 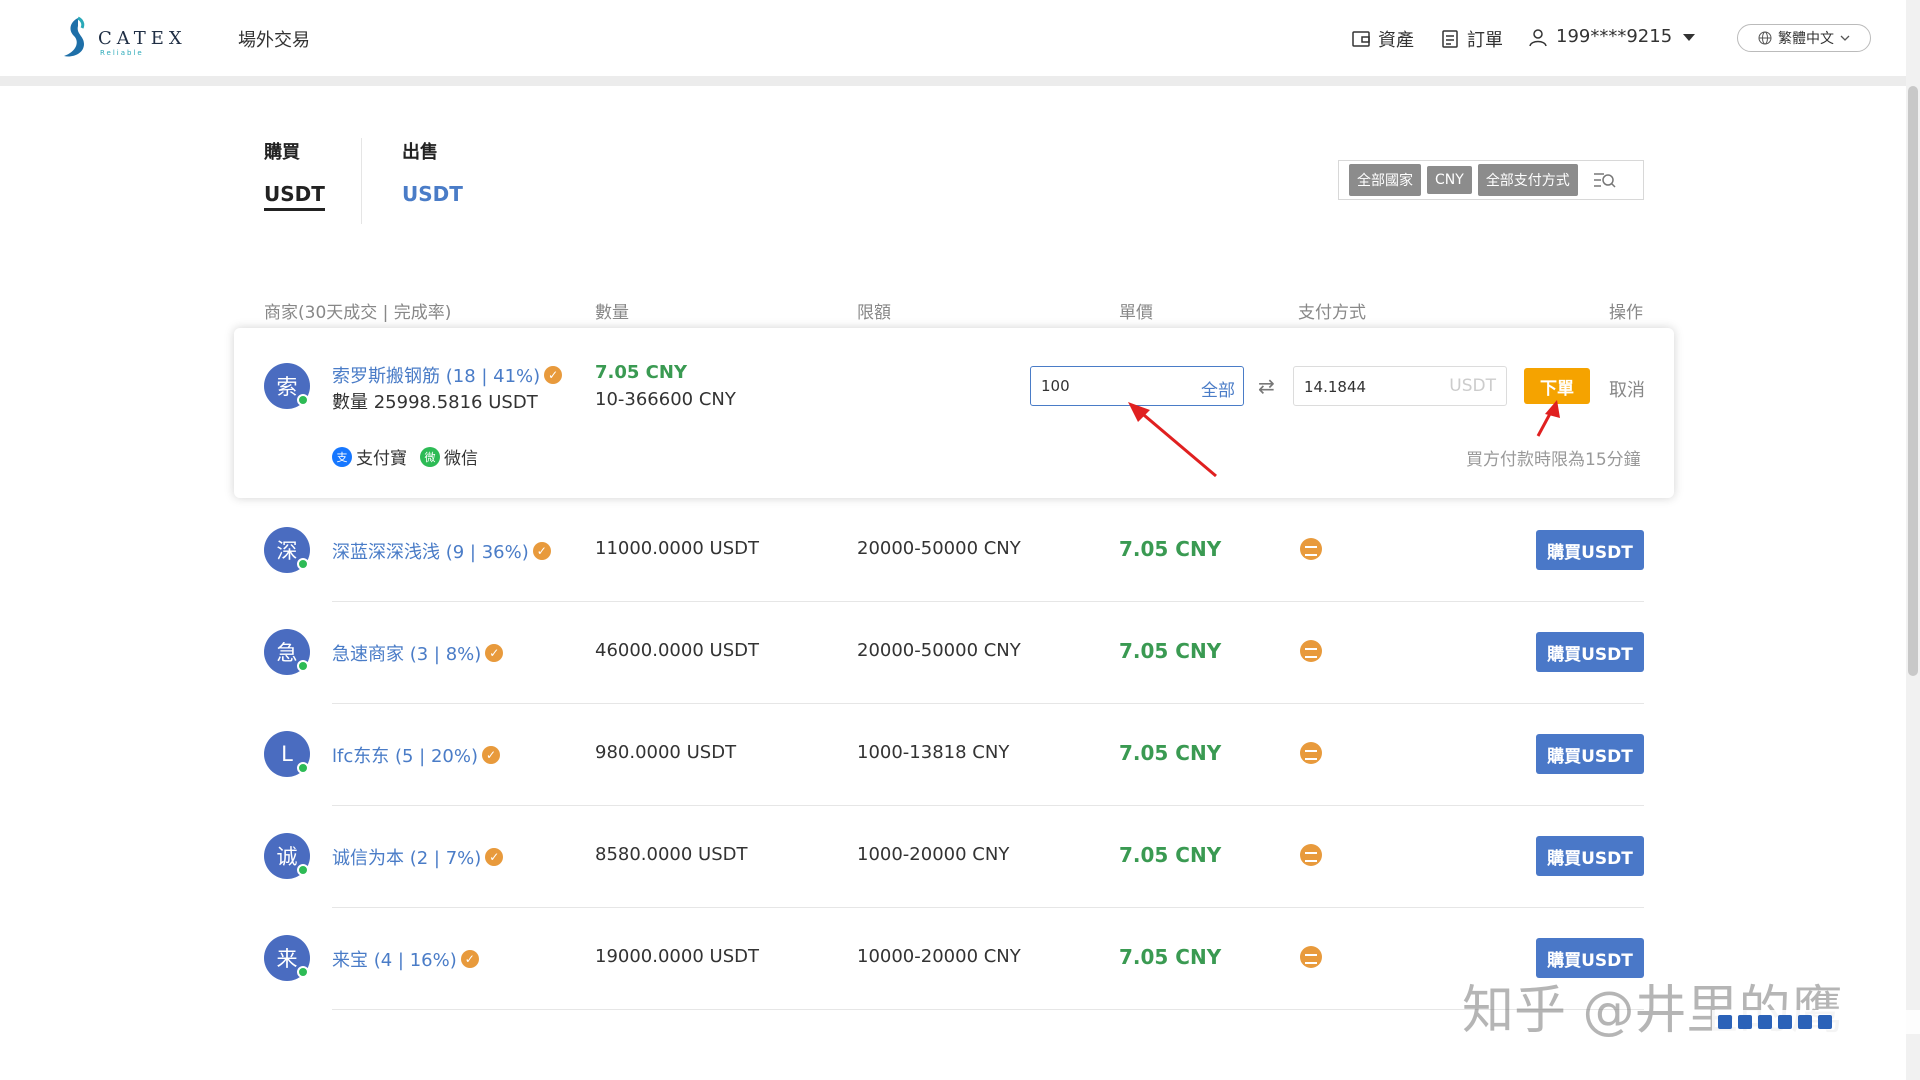 What do you see at coordinates (461, 459) in the screenshot?
I see `wechat-label: 微信` at bounding box center [461, 459].